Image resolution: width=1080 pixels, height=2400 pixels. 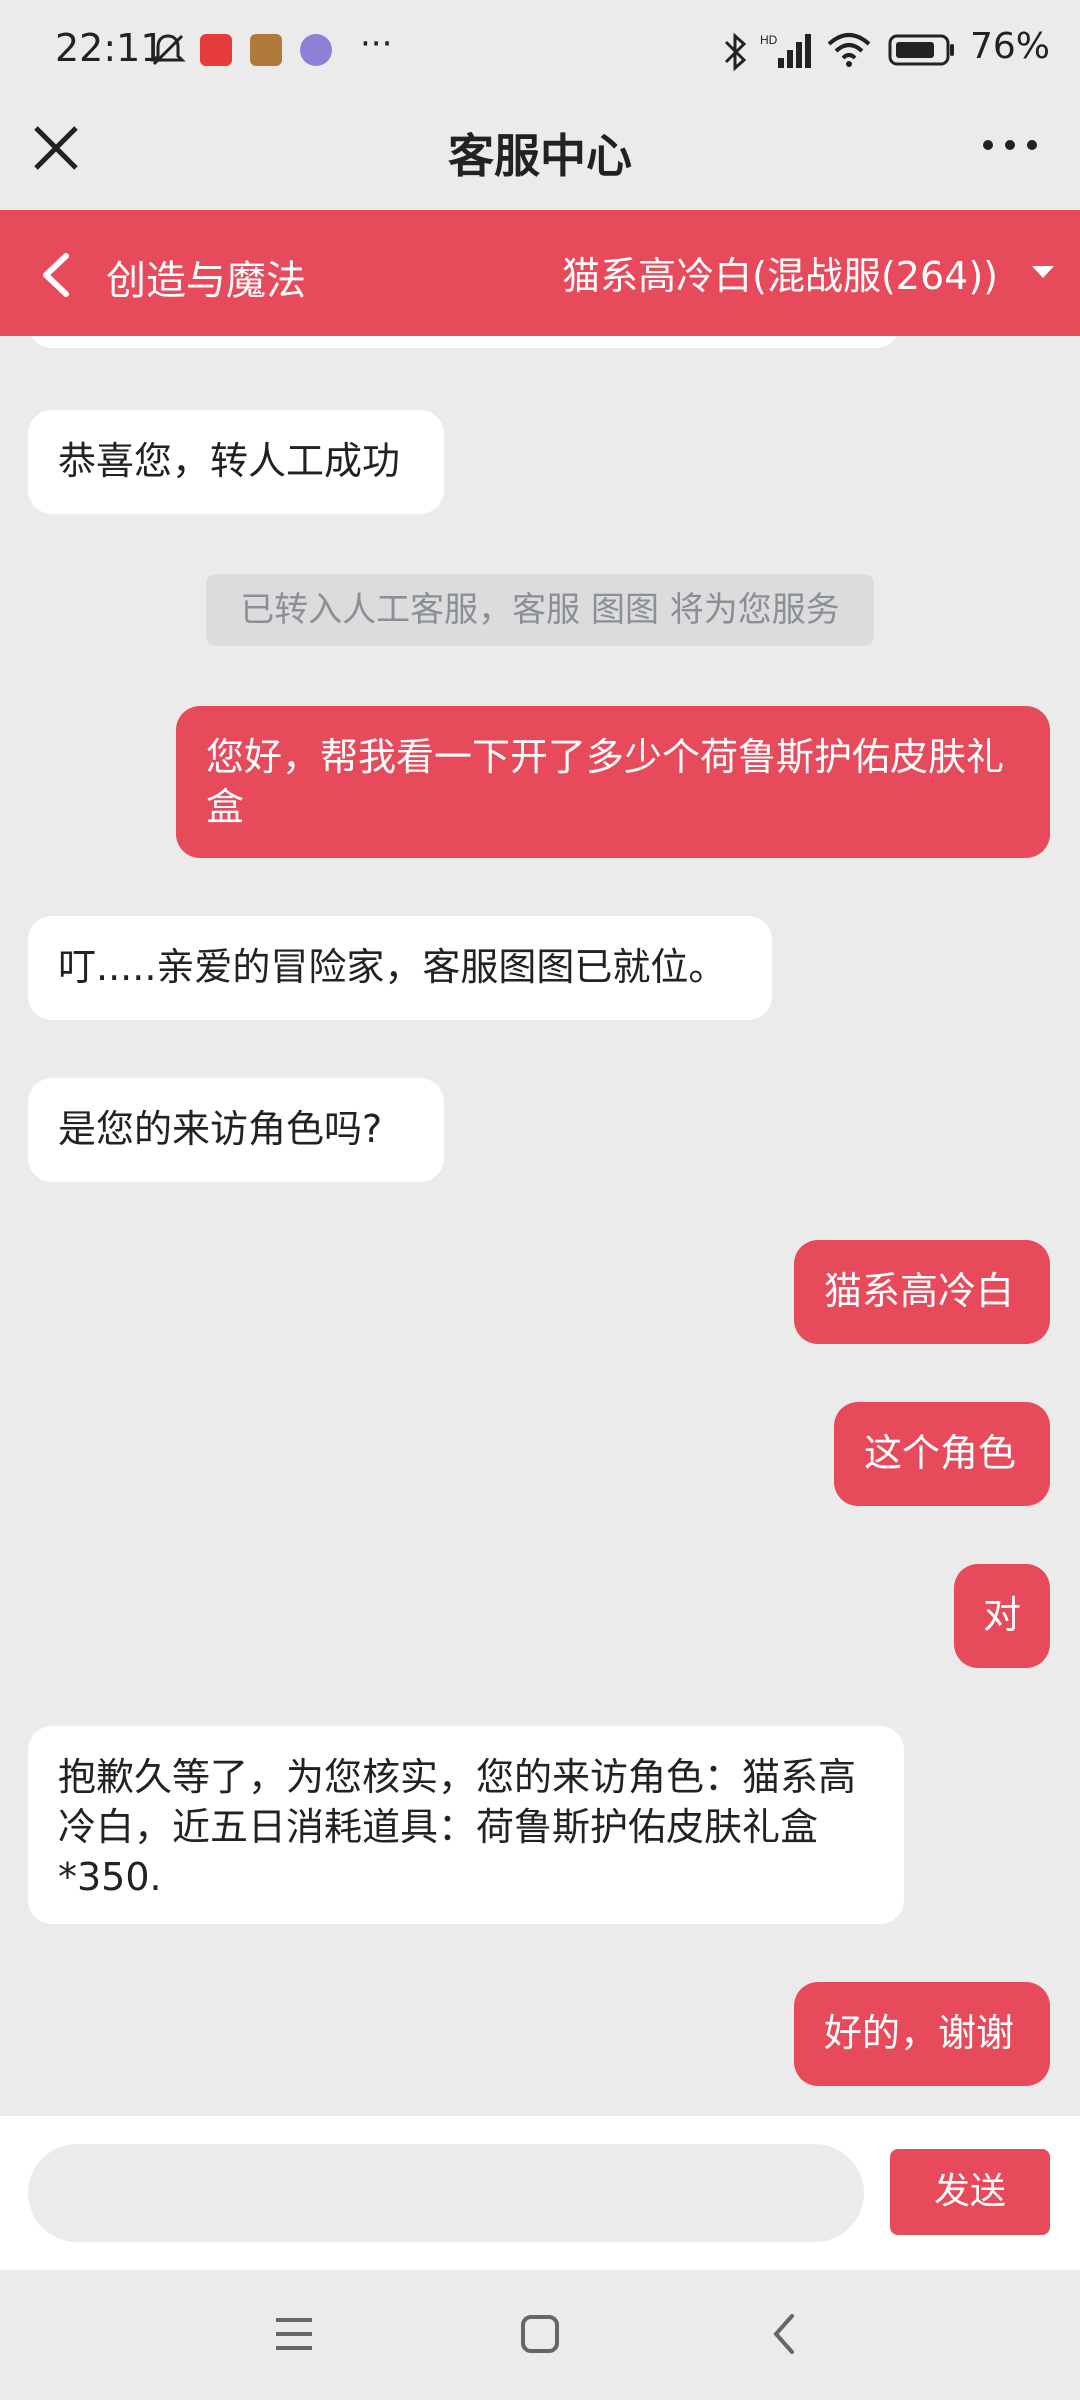 What do you see at coordinates (769, 40) in the screenshot?
I see `svg-text: HD` at bounding box center [769, 40].